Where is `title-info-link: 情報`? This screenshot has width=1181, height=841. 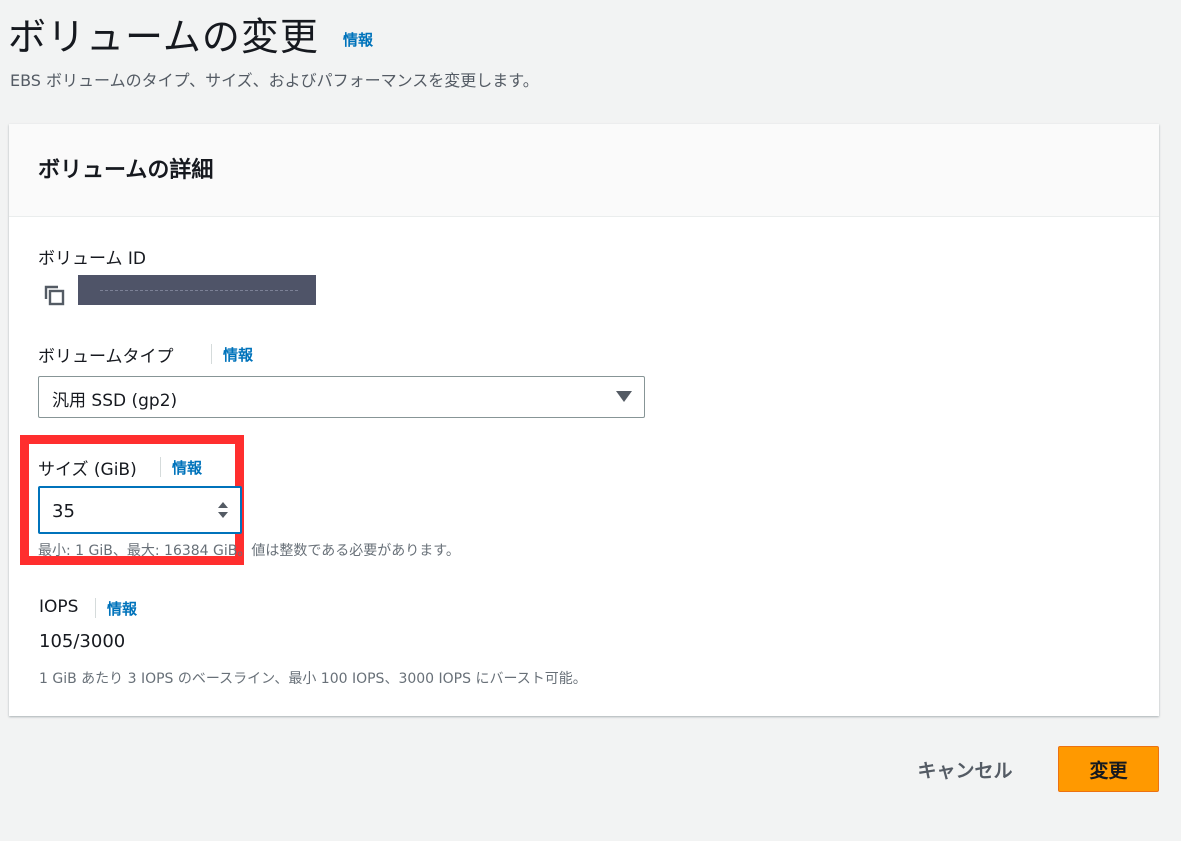
title-info-link: 情報 is located at coordinates (358, 39).